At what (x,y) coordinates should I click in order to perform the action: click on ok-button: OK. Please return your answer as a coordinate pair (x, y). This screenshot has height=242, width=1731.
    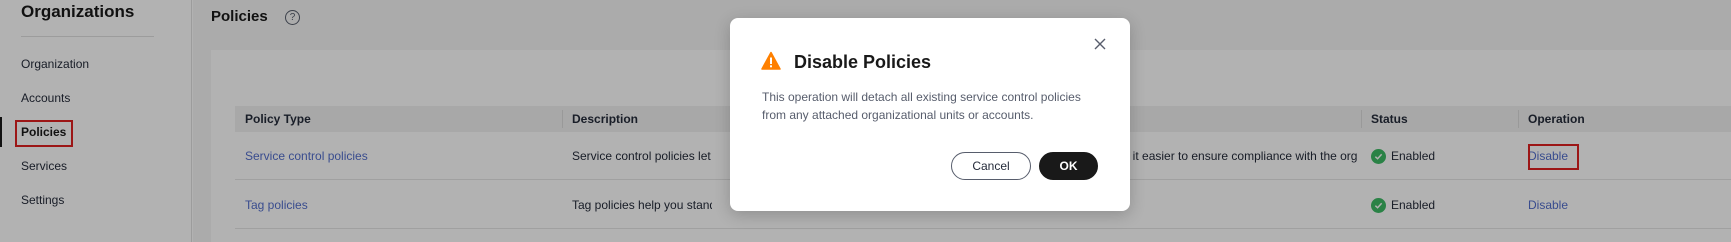
    Looking at the image, I should click on (1068, 166).